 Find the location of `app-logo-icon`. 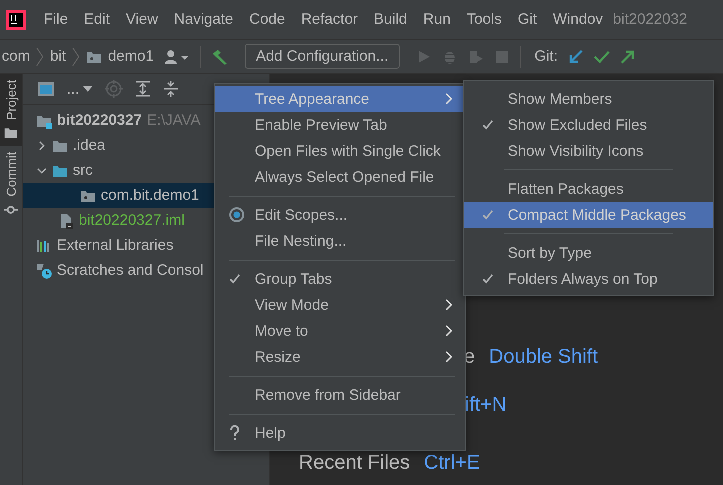

app-logo-icon is located at coordinates (16, 20).